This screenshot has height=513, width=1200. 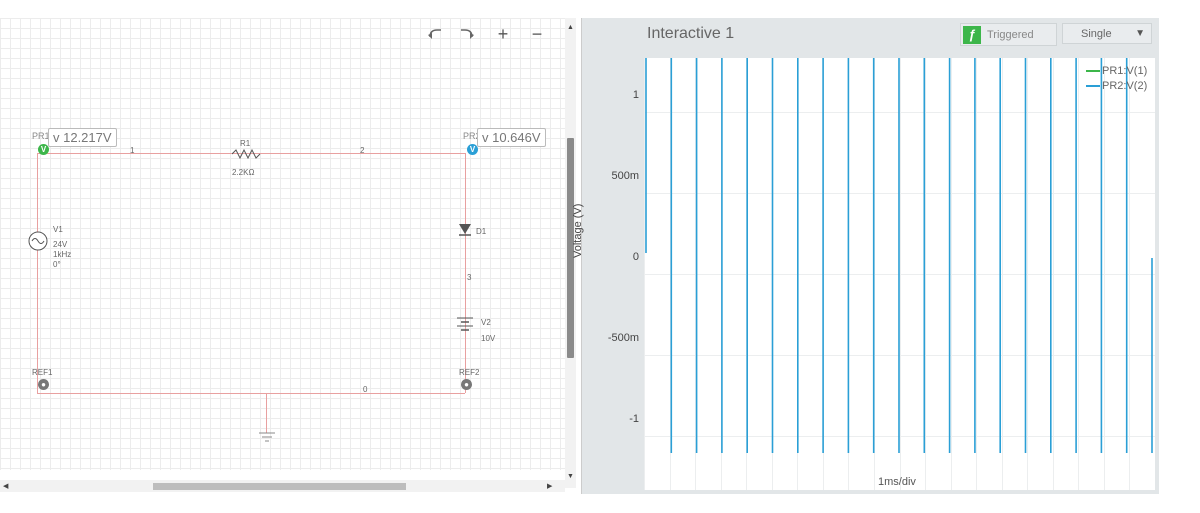 What do you see at coordinates (266, 413) in the screenshot?
I see `wire-ground` at bounding box center [266, 413].